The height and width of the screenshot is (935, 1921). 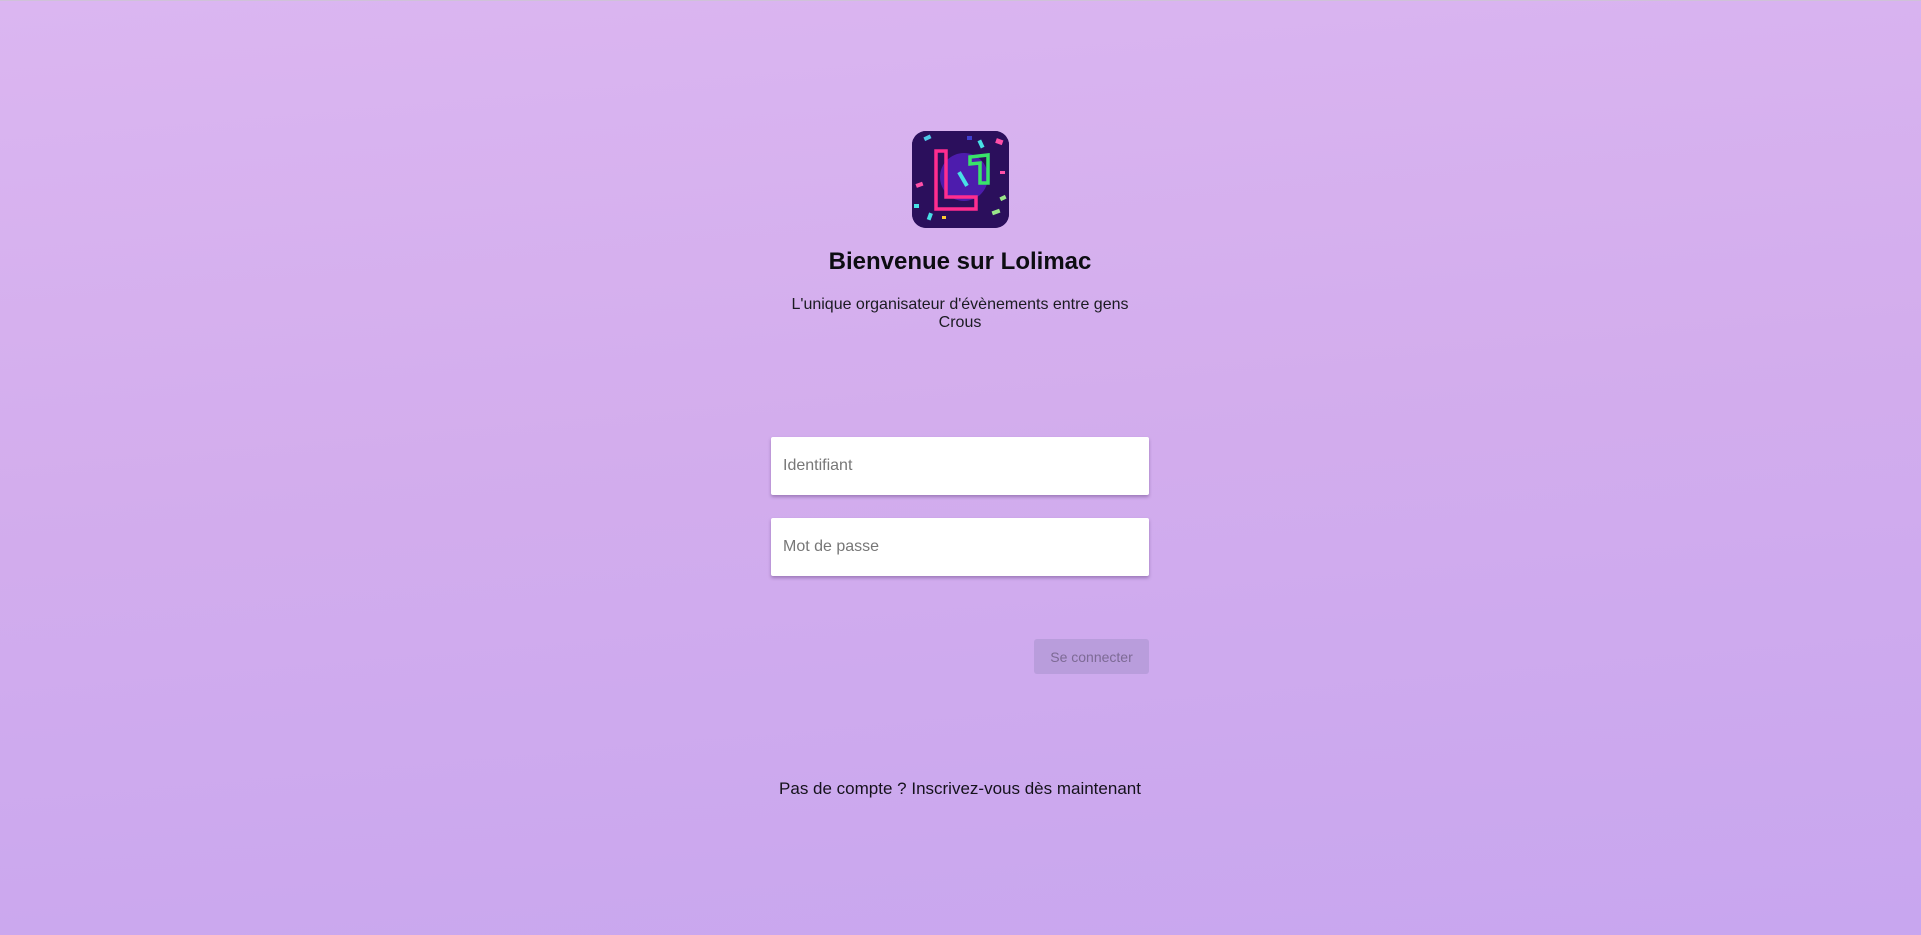 I want to click on username-input, so click(x=960, y=466).